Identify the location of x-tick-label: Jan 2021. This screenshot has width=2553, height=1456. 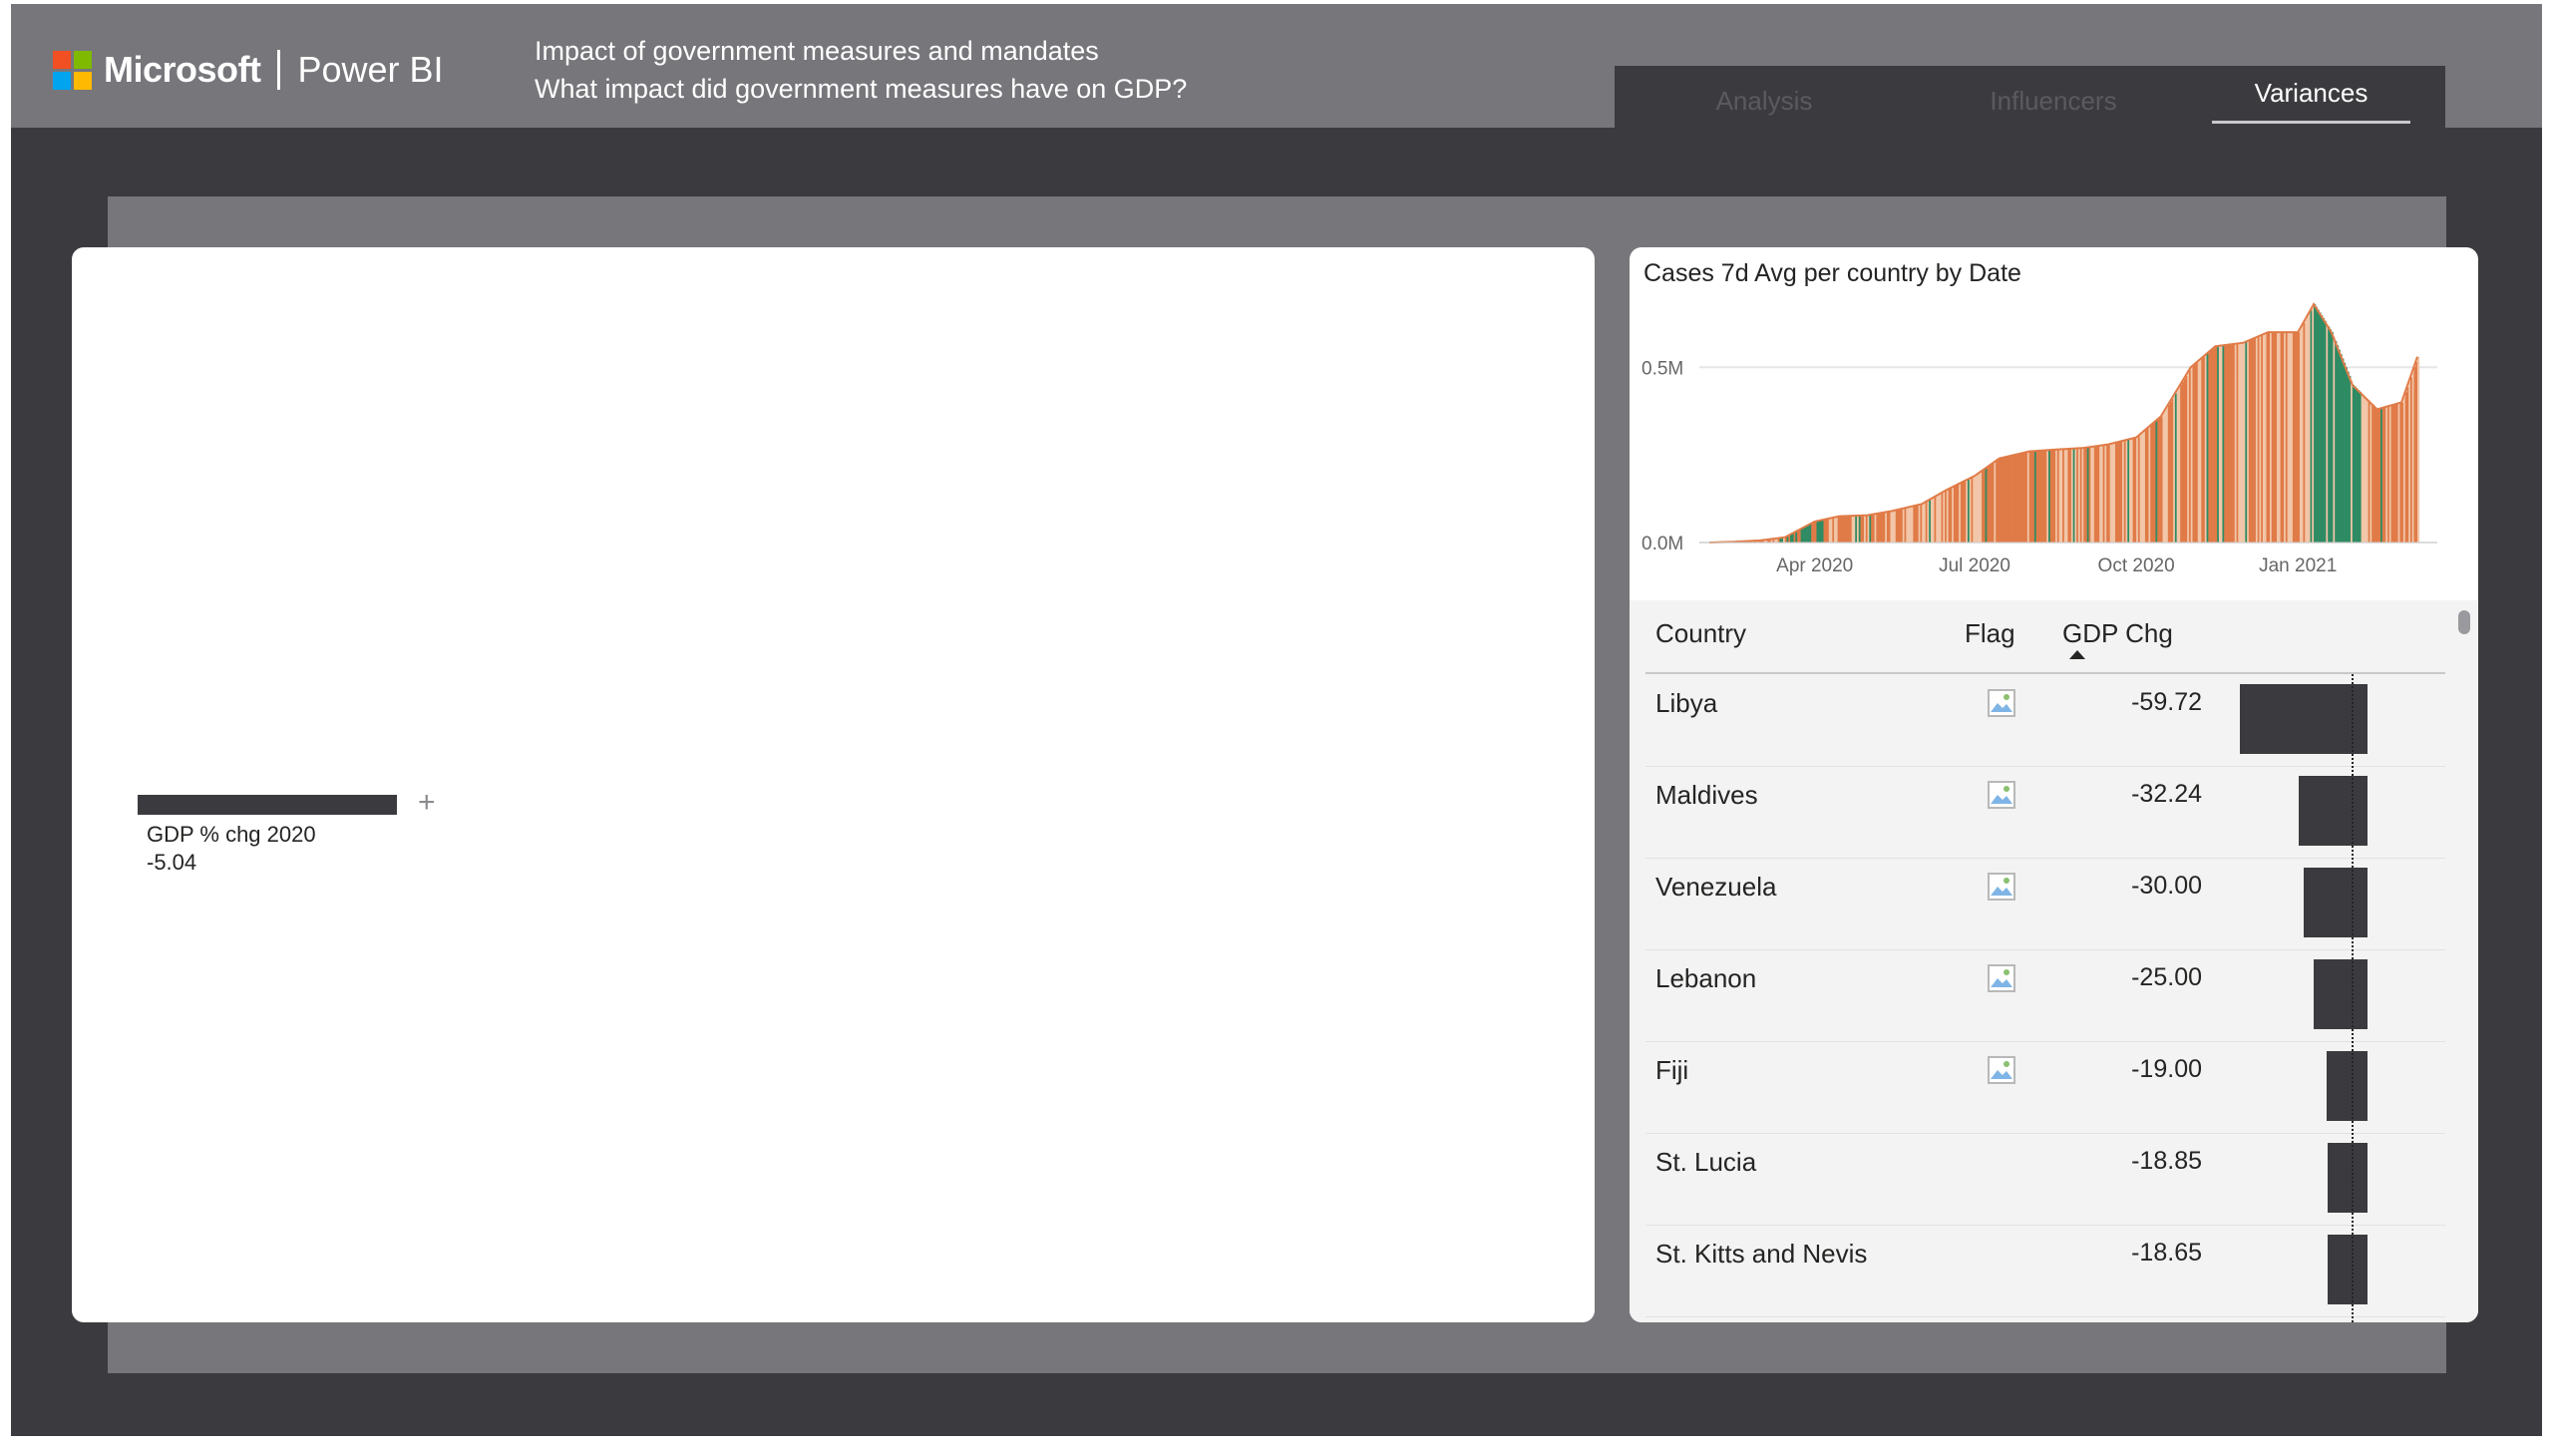
(2298, 565).